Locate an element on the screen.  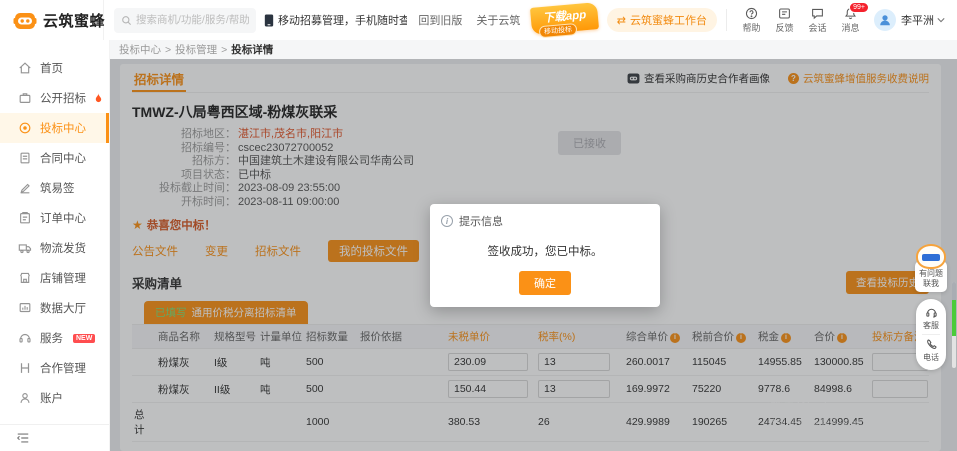
promo-banner: 移动招募管理，手机随时查看招募信息，一键报名高效便捷。 is located at coordinates (335, 20).